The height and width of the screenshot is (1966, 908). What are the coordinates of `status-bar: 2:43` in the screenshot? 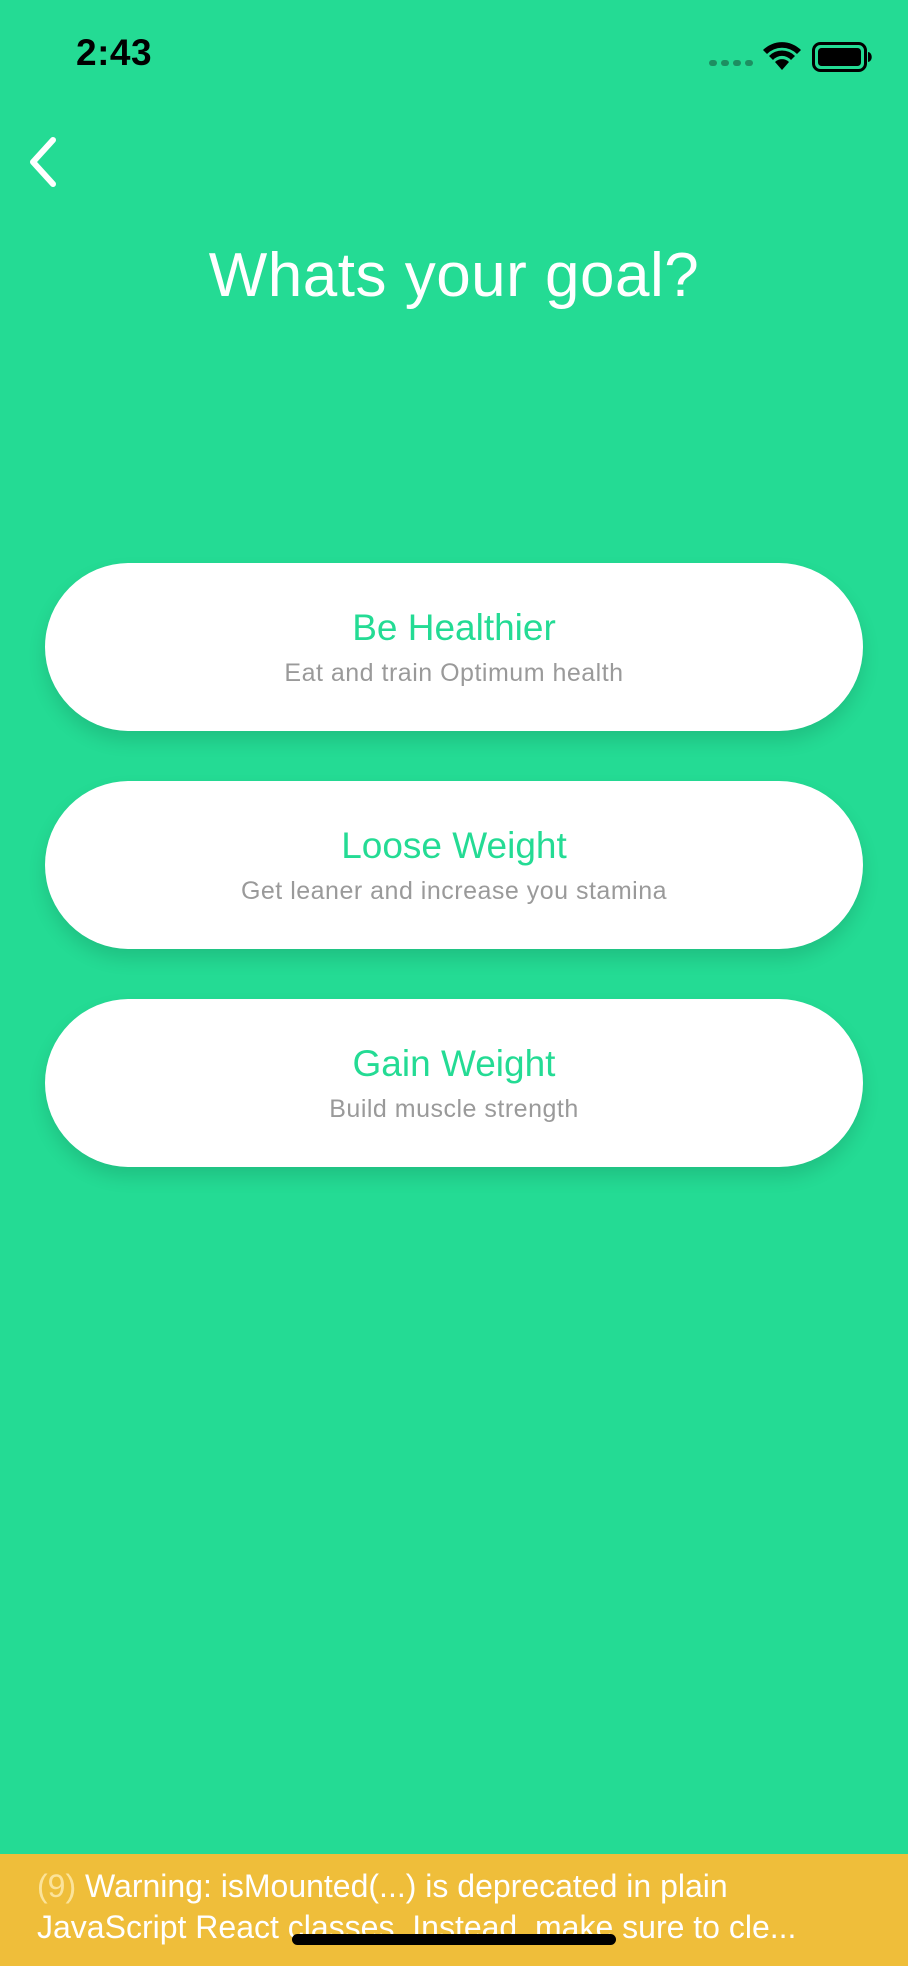 It's located at (454, 55).